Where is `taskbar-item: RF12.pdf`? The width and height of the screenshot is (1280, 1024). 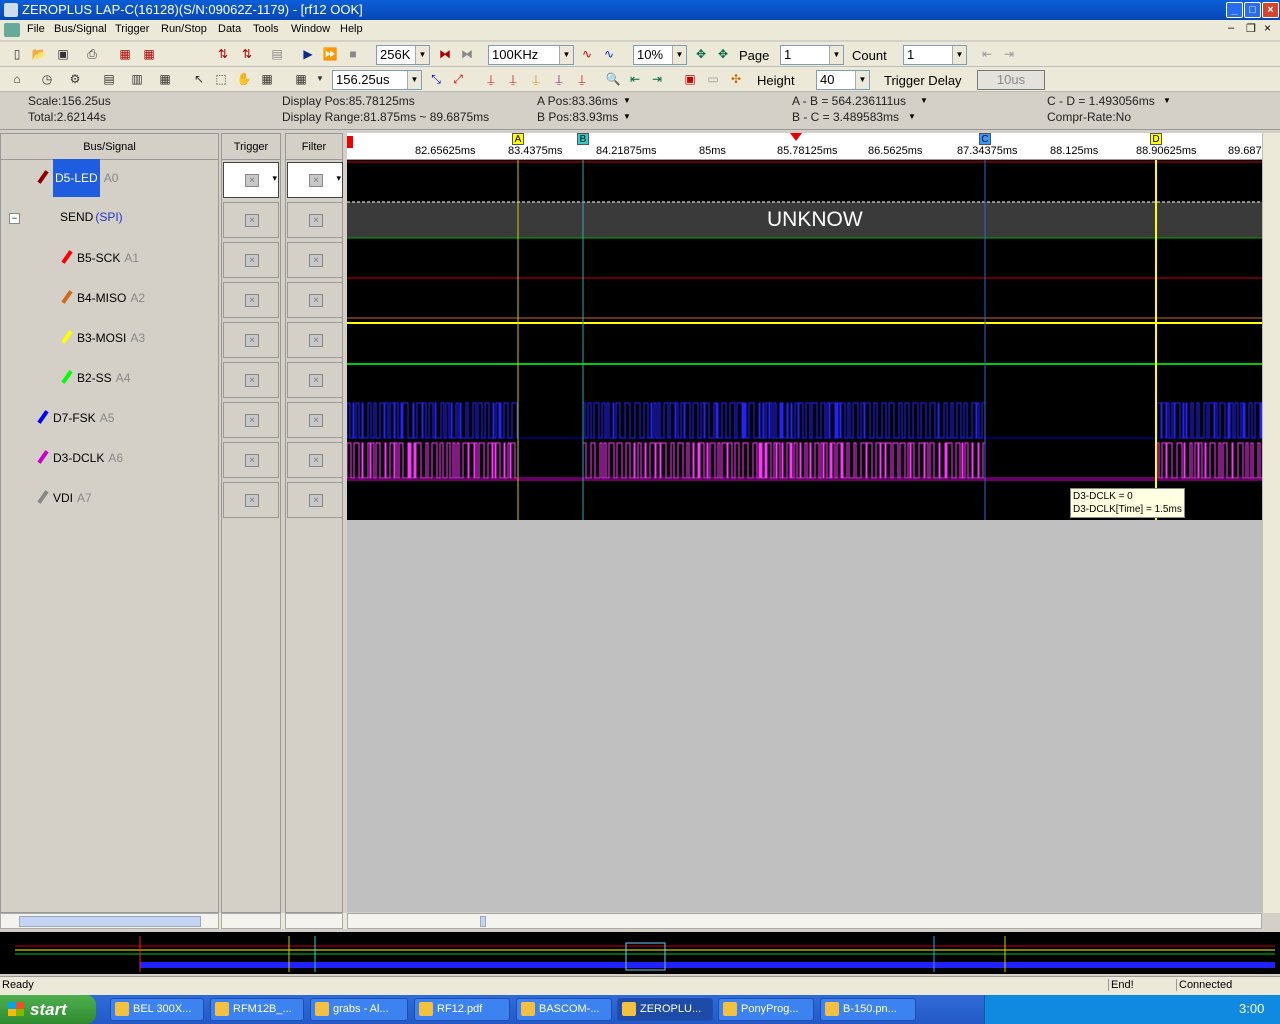 taskbar-item: RF12.pdf is located at coordinates (462, 1009).